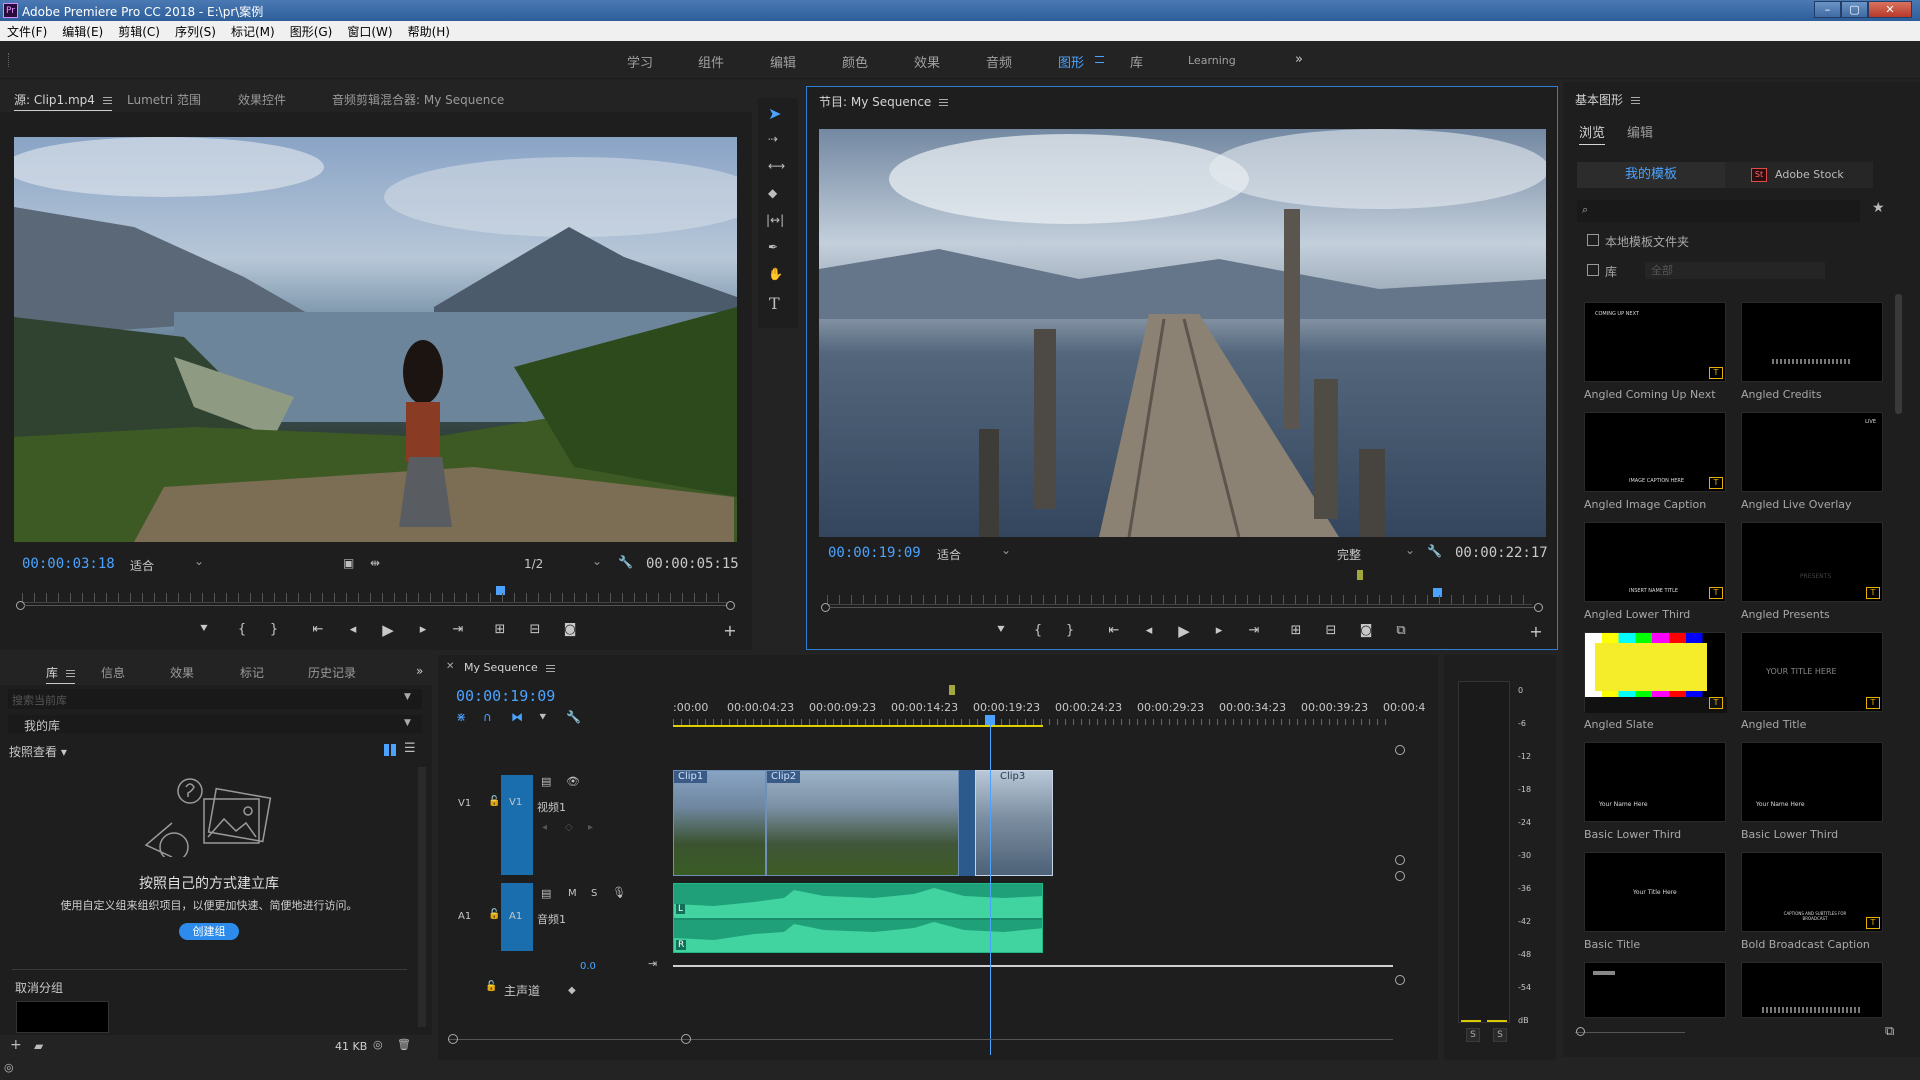  Describe the element at coordinates (274, 629) in the screenshot. I see `mark-out-icon: }` at that location.